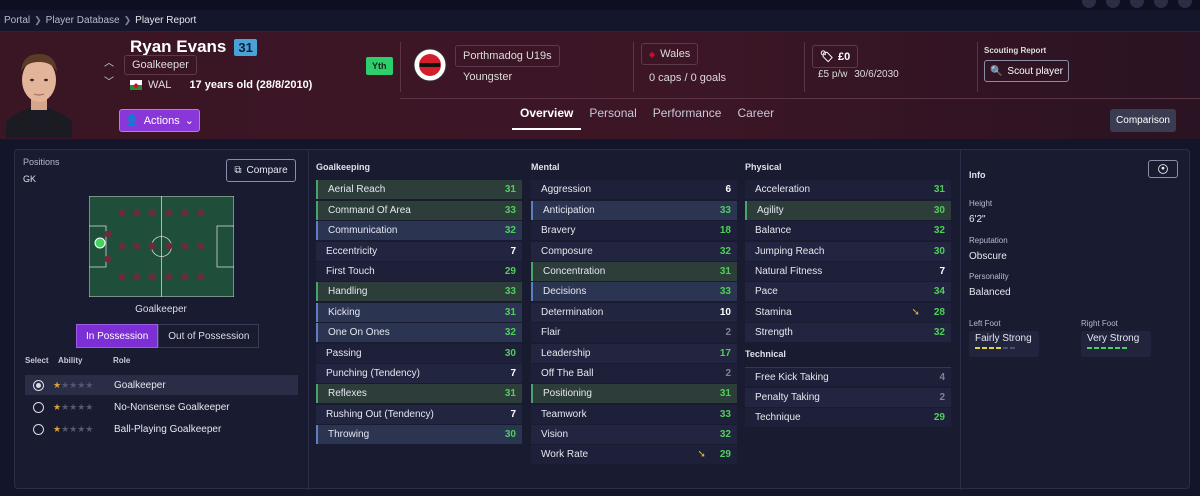 The image size is (1200, 496). I want to click on height-value: 6'2", so click(977, 219).